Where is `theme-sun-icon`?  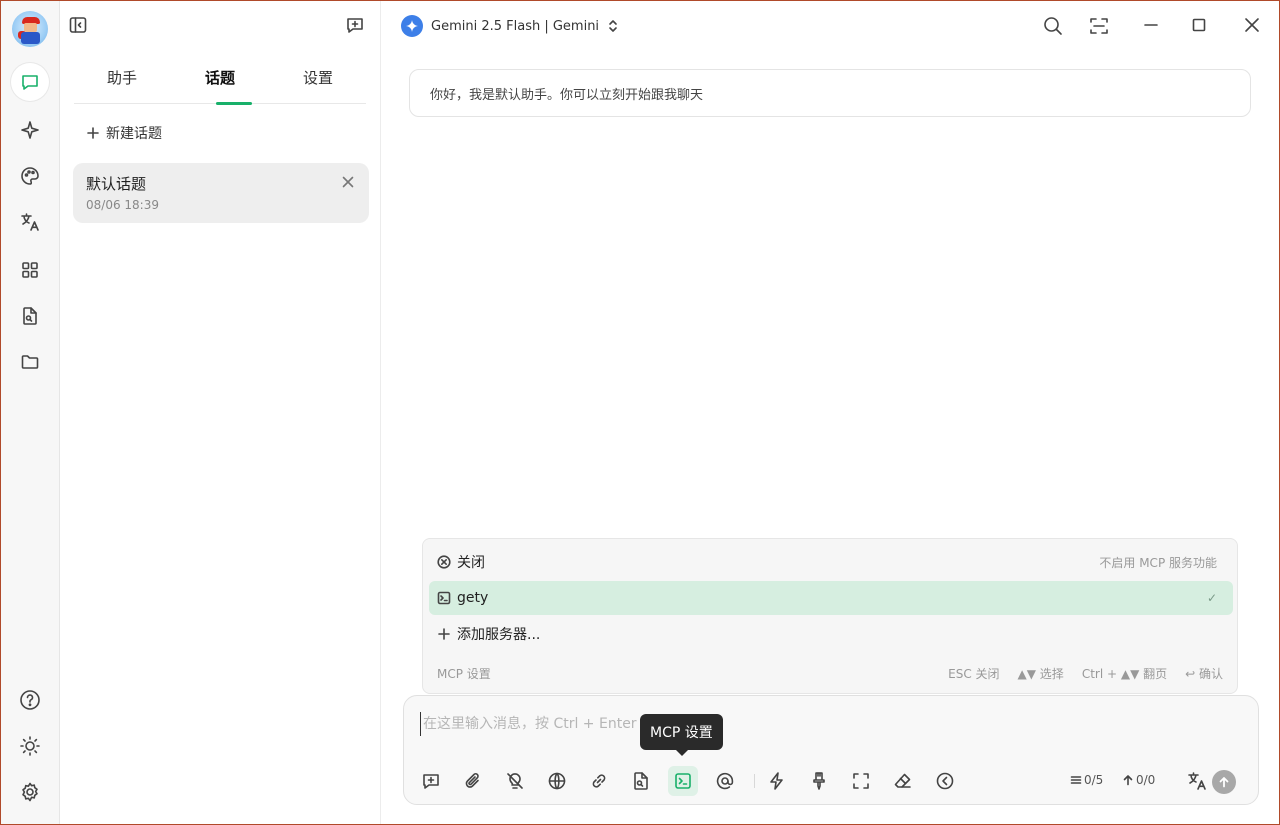
theme-sun-icon is located at coordinates (30, 746).